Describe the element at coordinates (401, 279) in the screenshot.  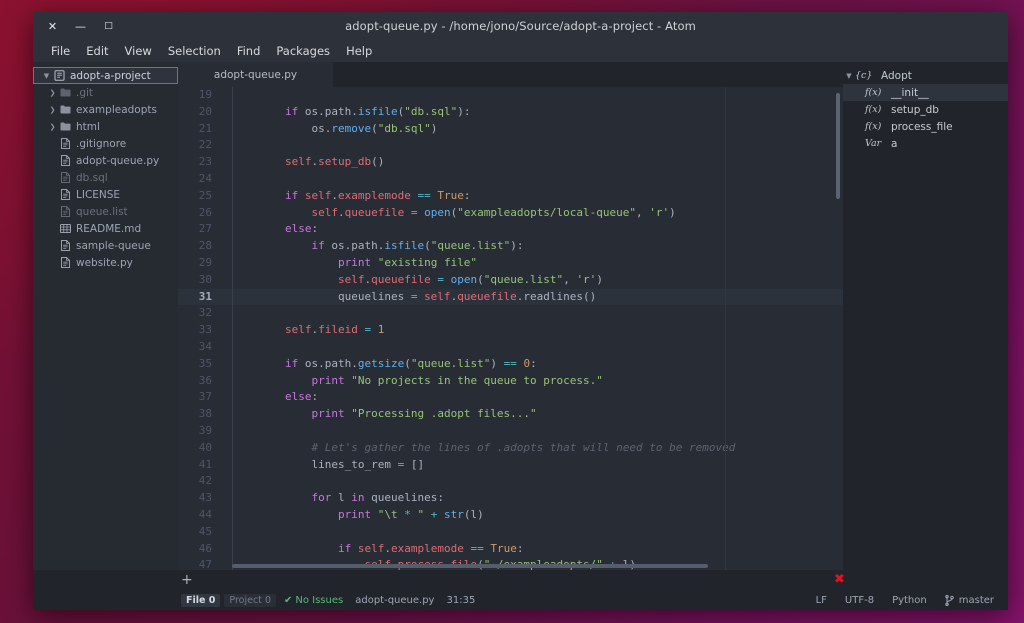
I see `code-token: queuefile` at that location.